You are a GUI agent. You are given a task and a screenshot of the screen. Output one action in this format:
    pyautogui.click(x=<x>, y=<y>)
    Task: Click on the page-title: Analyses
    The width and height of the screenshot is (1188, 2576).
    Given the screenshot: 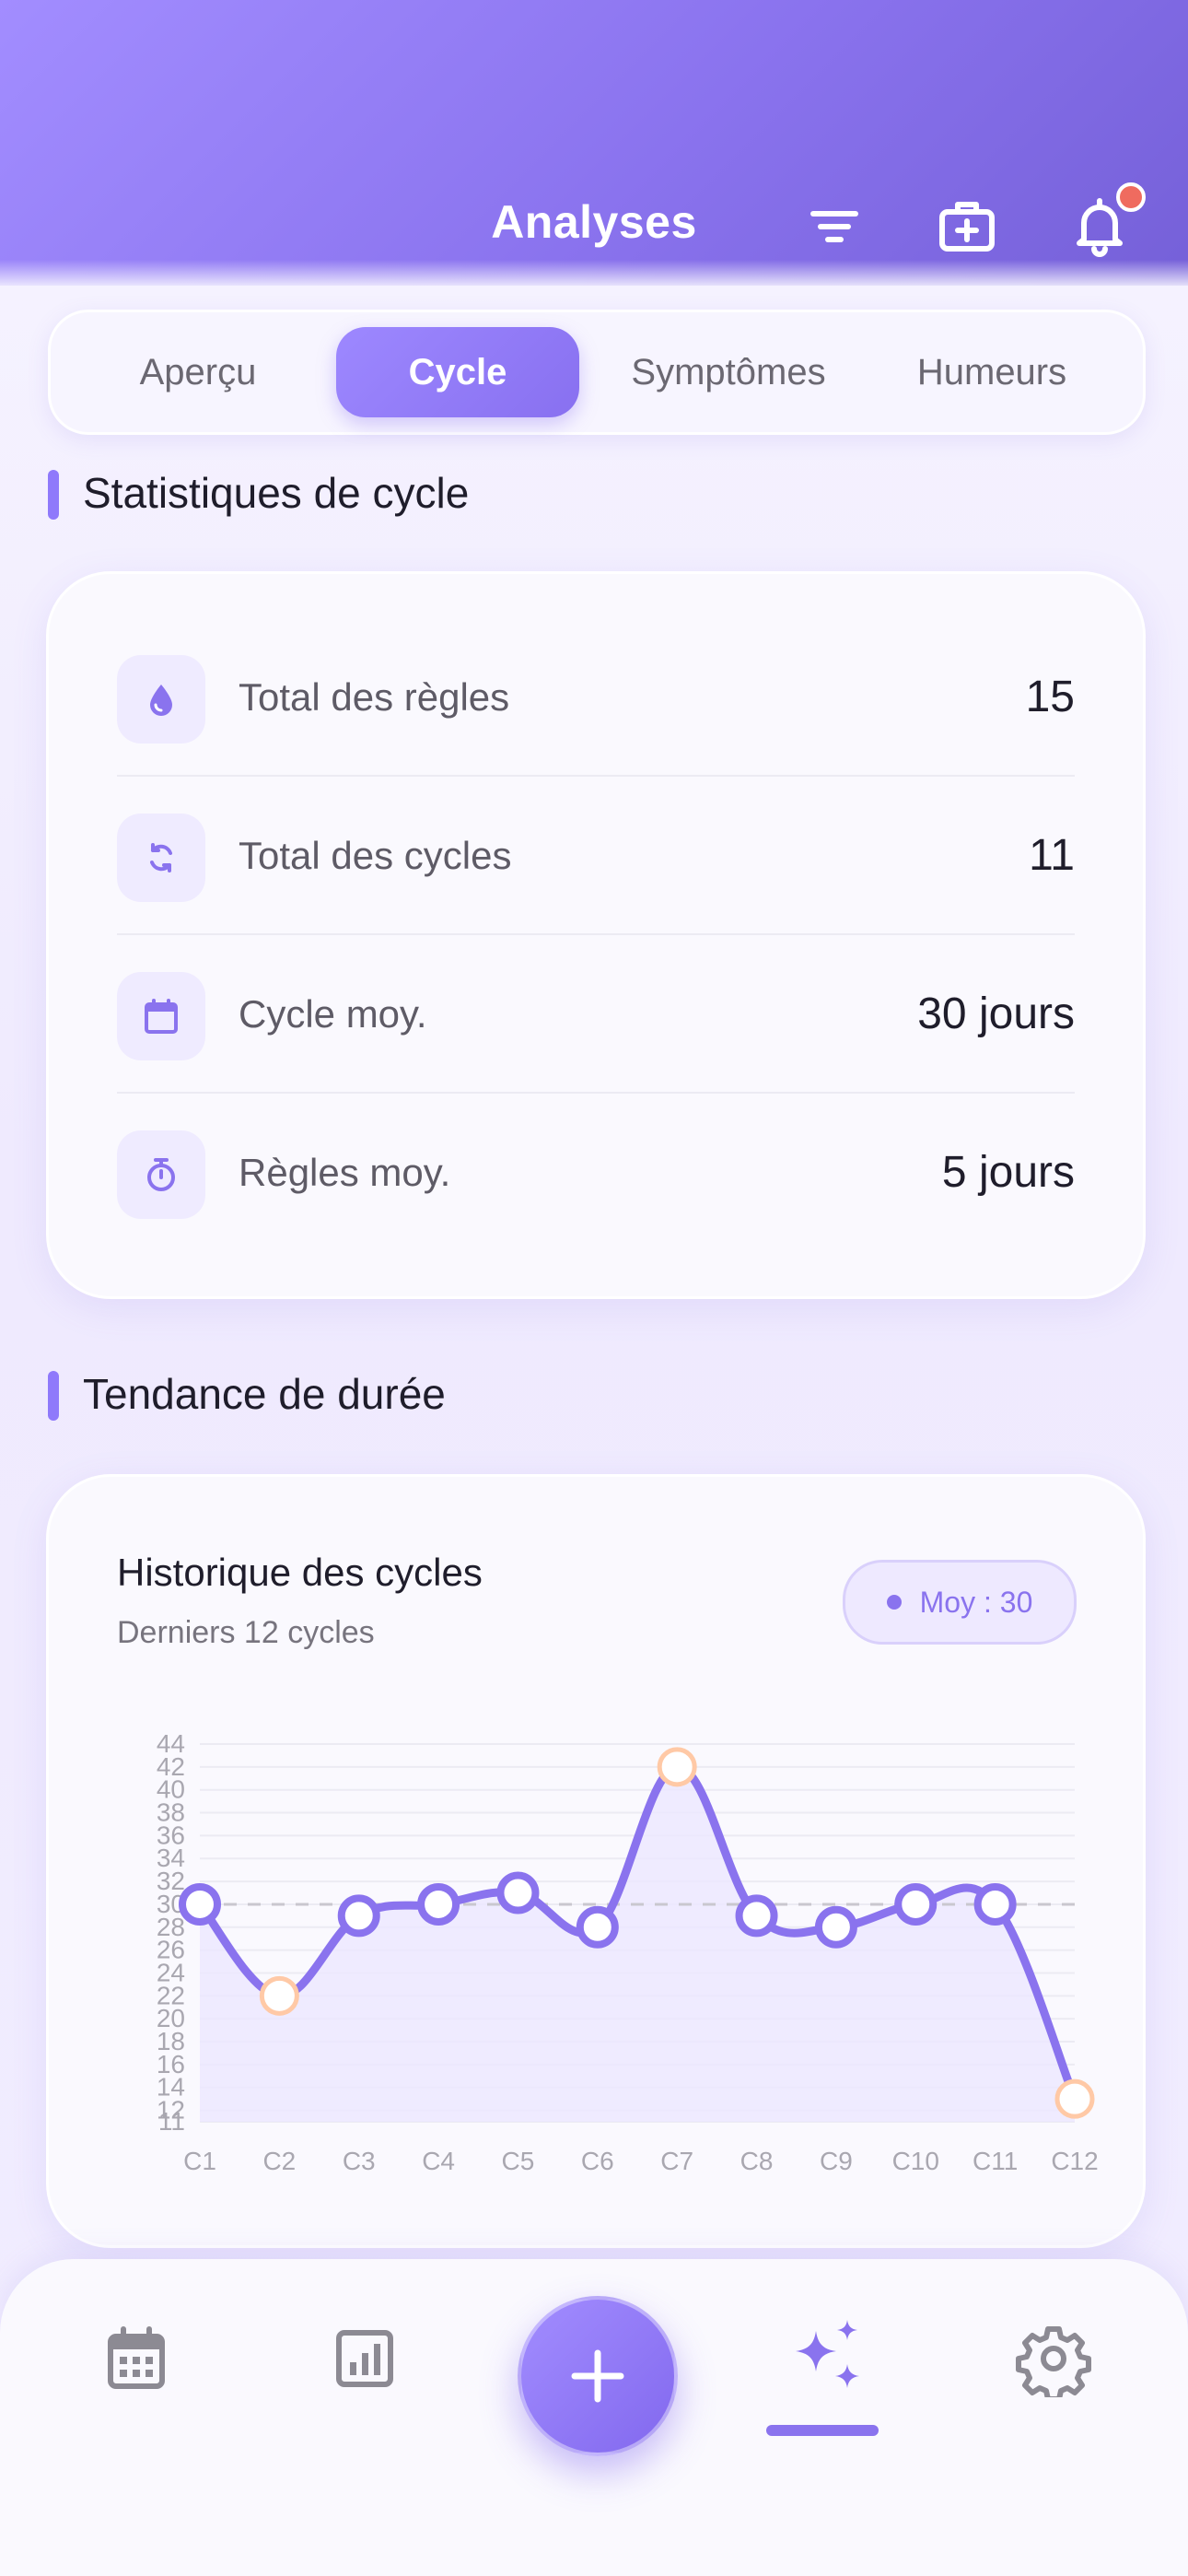 What is the action you would take?
    pyautogui.click(x=594, y=222)
    